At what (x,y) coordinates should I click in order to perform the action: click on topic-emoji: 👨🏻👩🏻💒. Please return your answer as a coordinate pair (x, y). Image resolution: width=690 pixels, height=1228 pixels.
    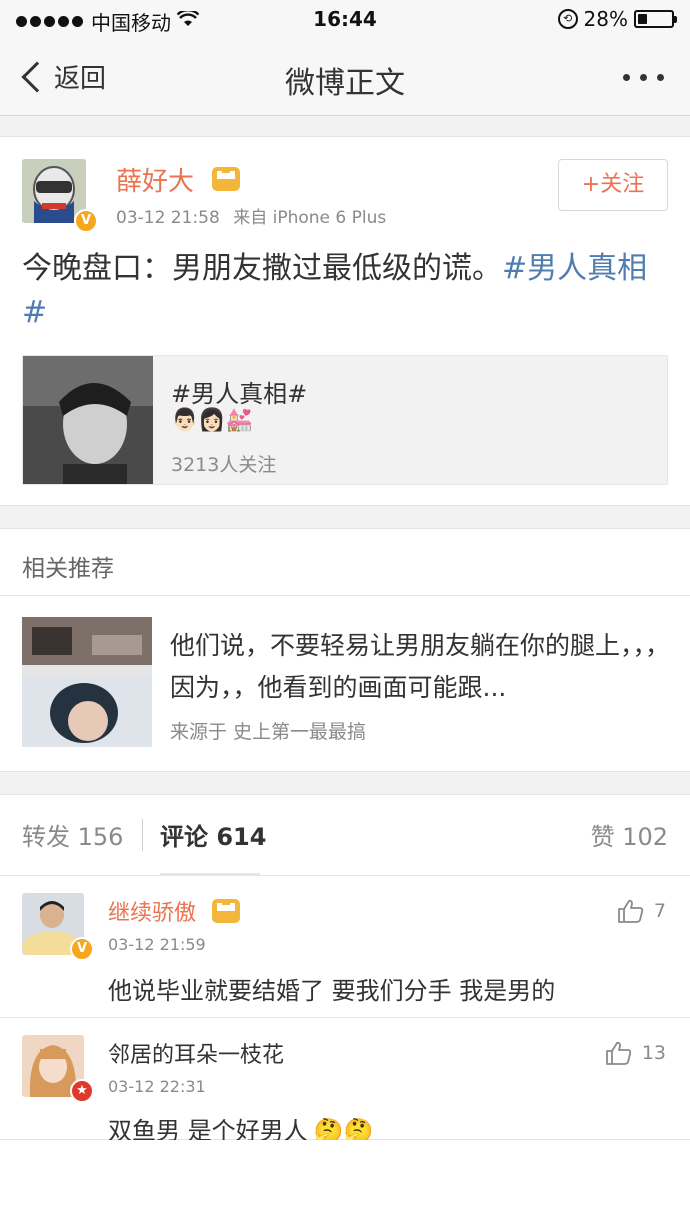
    Looking at the image, I should click on (212, 420).